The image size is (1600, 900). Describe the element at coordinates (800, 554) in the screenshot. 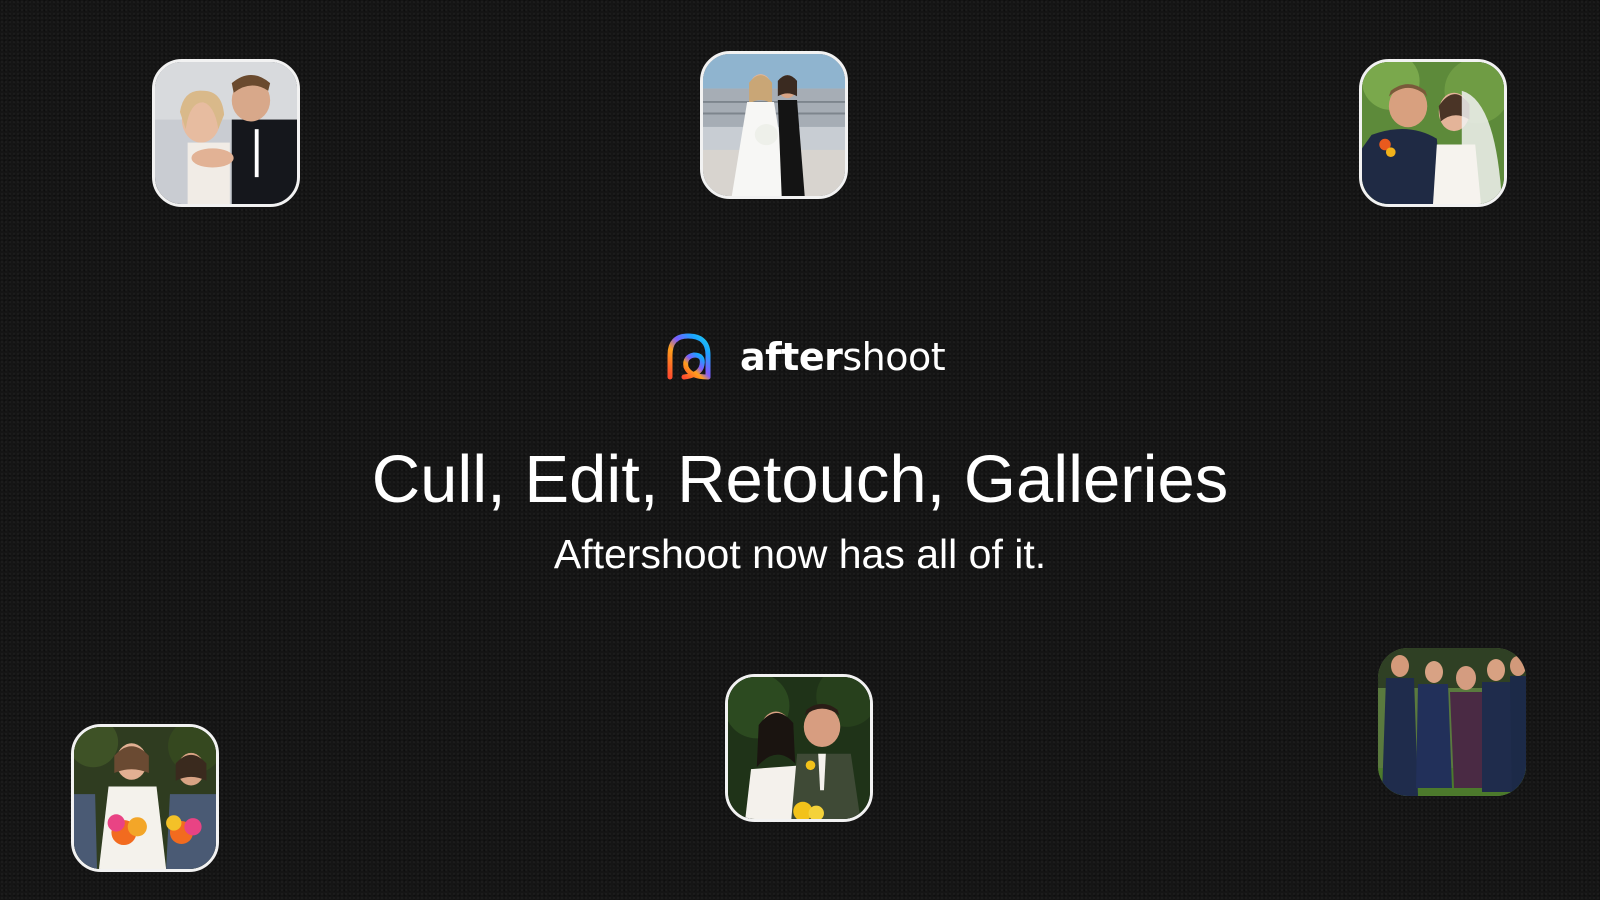

I see `subheadline: Aftershoot now has all of it.` at that location.